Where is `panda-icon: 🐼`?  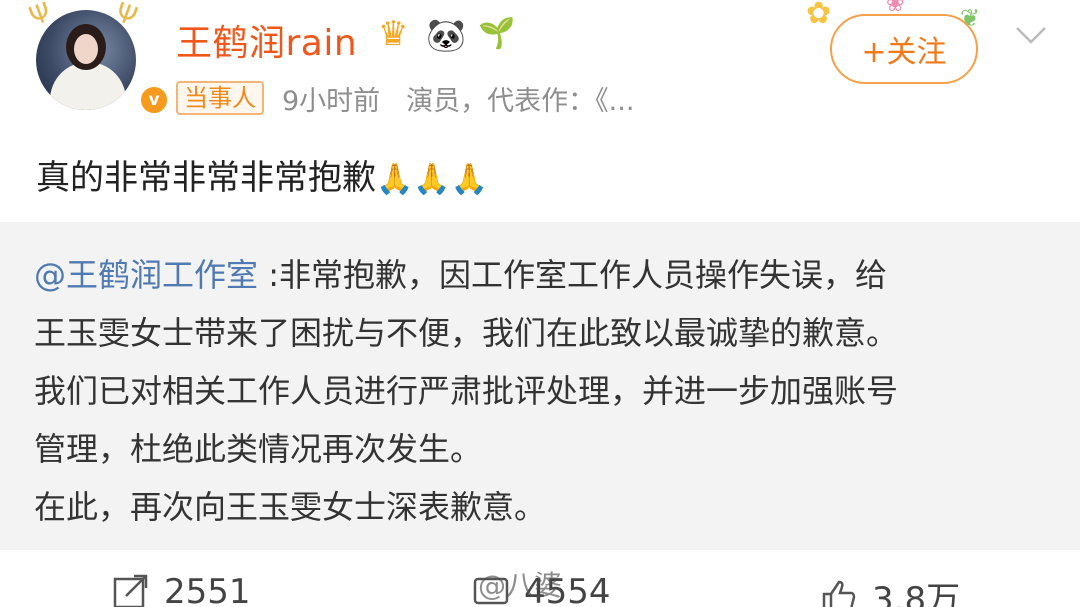
panda-icon: 🐼 is located at coordinates (446, 35).